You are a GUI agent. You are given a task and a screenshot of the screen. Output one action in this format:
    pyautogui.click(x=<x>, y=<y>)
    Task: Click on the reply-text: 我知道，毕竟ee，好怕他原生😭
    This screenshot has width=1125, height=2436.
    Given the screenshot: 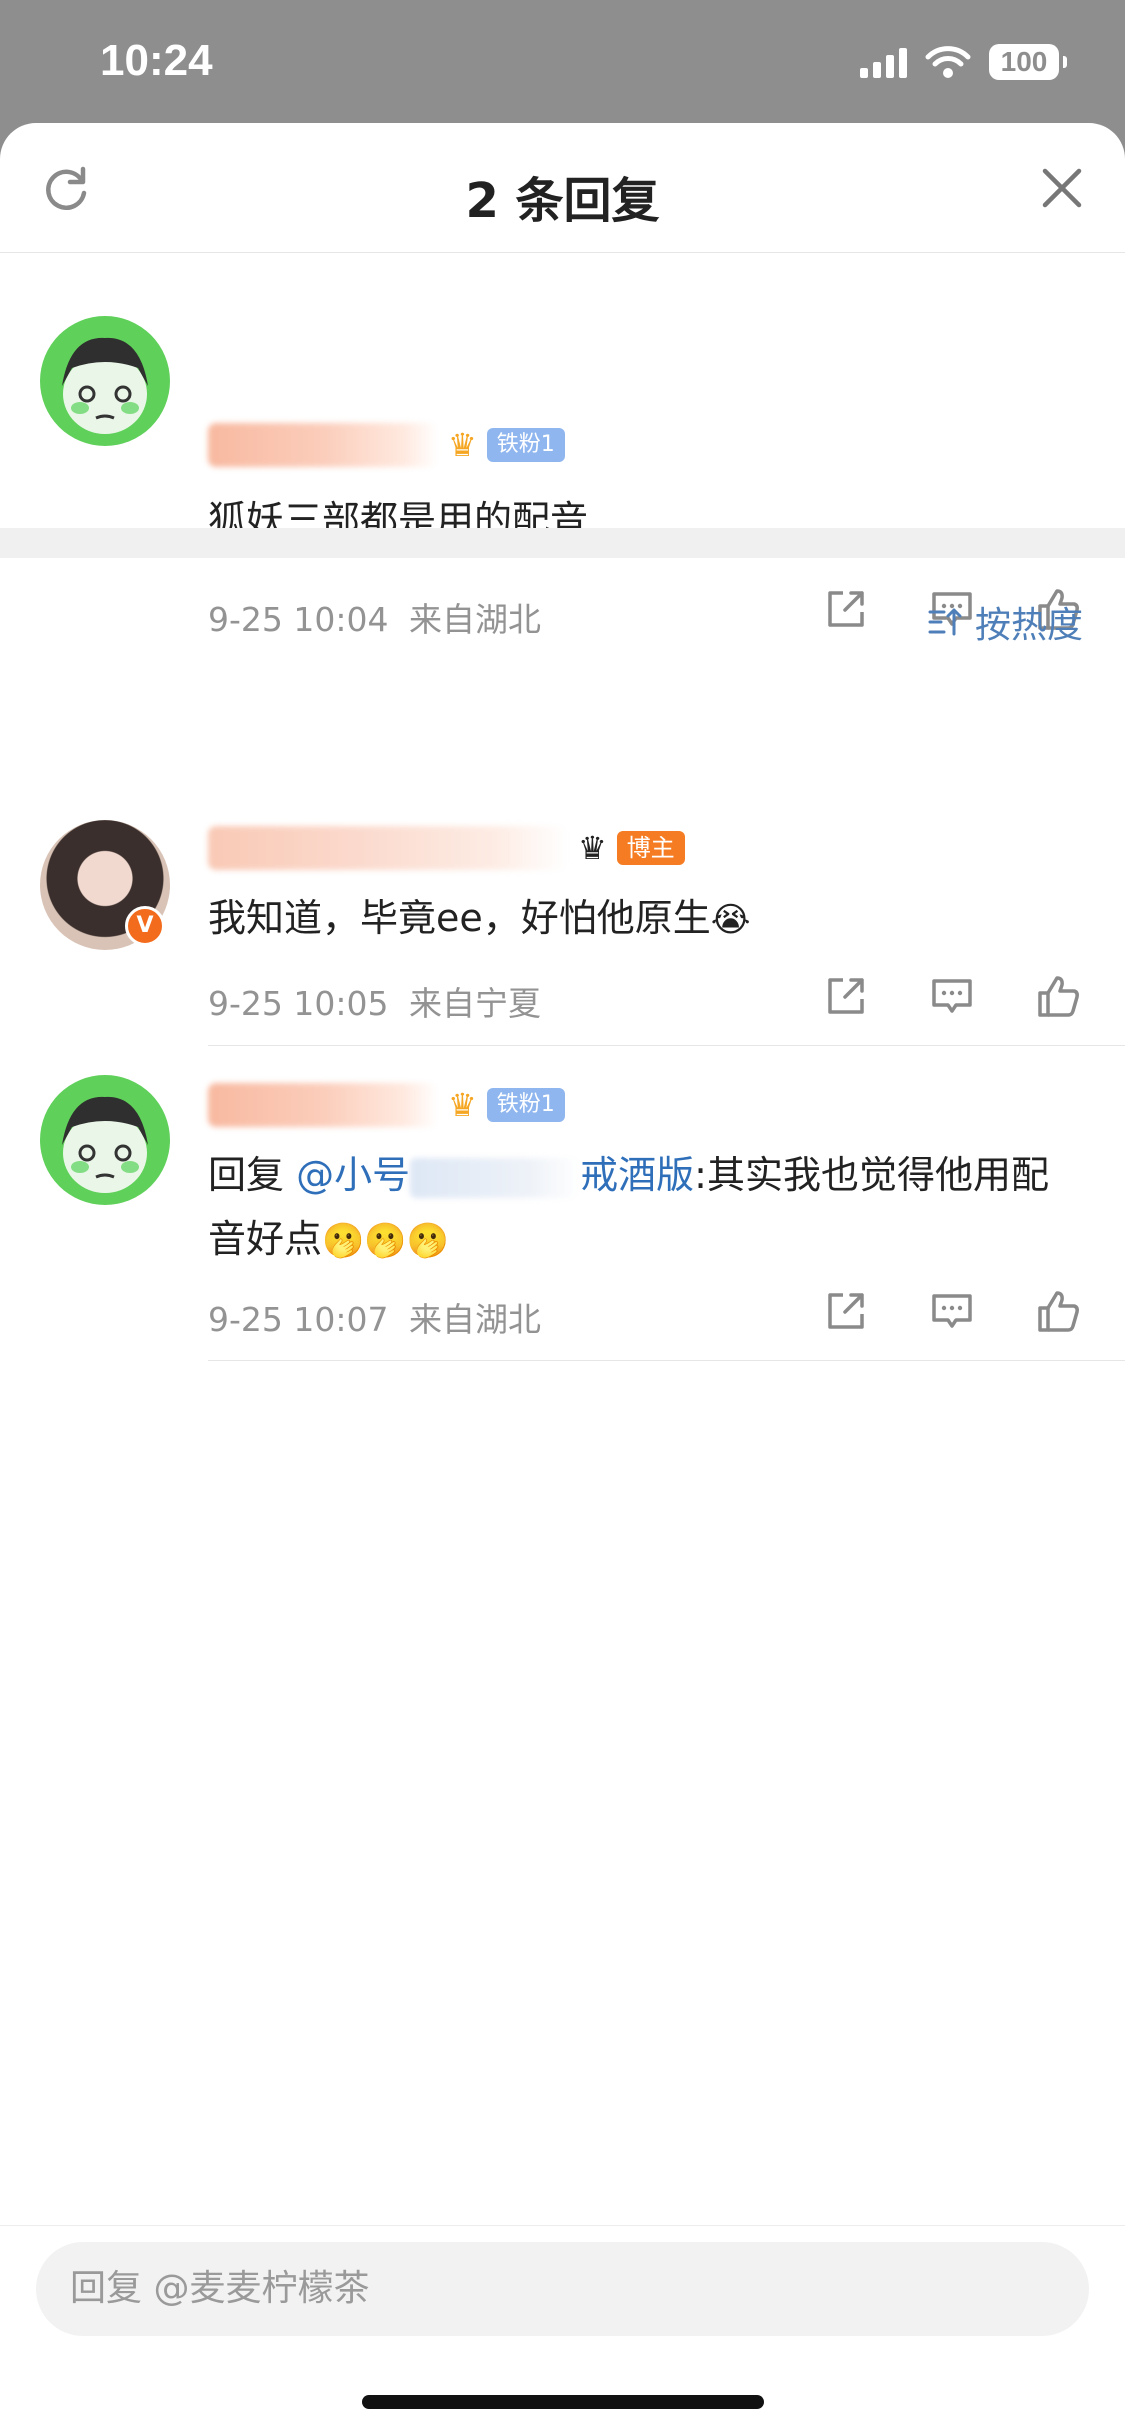 What is the action you would take?
    pyautogui.click(x=631, y=919)
    